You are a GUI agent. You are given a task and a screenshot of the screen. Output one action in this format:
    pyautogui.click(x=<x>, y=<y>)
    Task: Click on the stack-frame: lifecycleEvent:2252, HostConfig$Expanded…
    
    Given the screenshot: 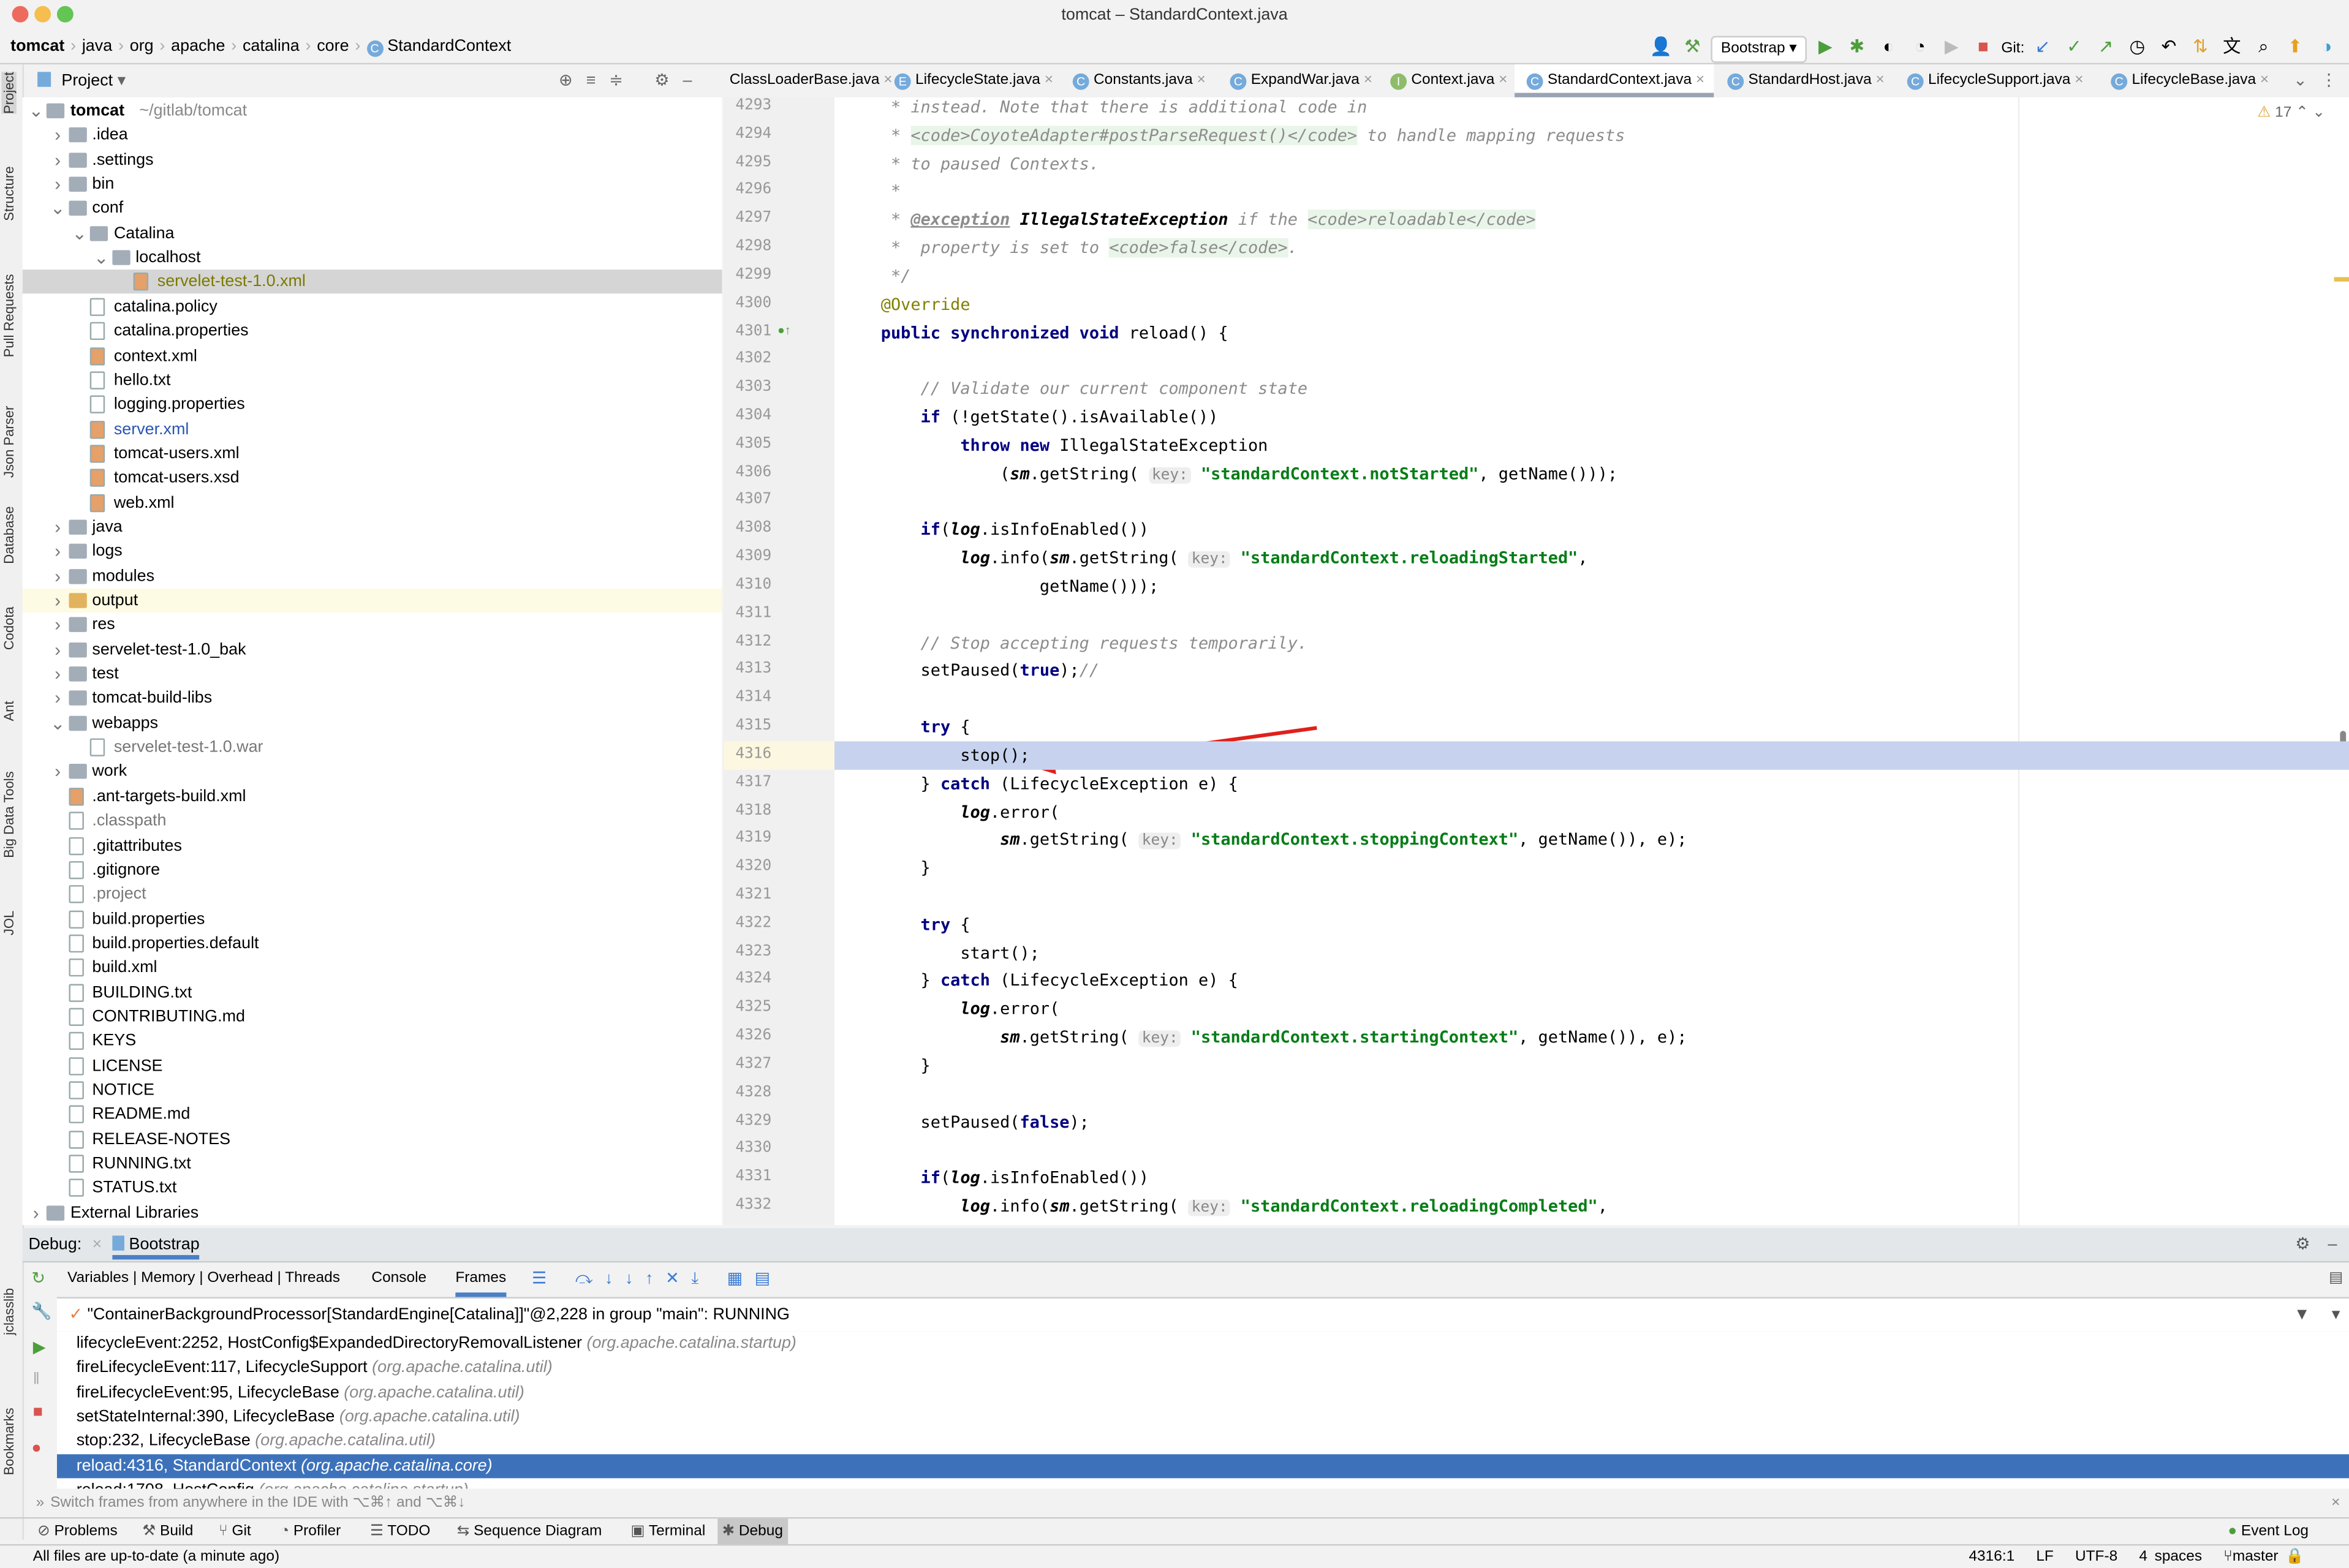 What is the action you would take?
    pyautogui.click(x=1203, y=1344)
    